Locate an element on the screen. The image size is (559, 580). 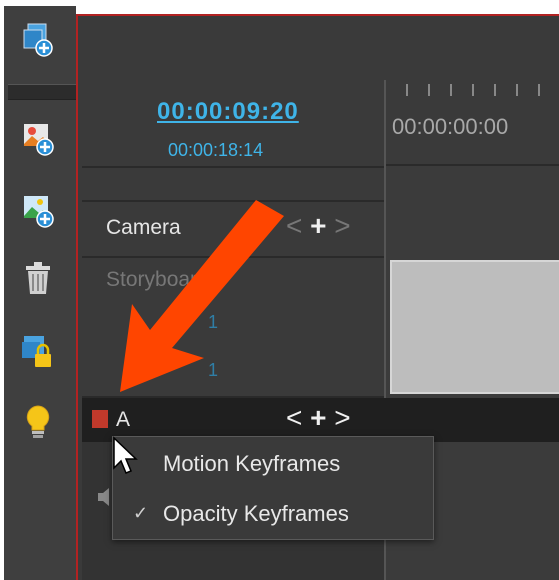
add-object-tool is located at coordinates (38, 40).